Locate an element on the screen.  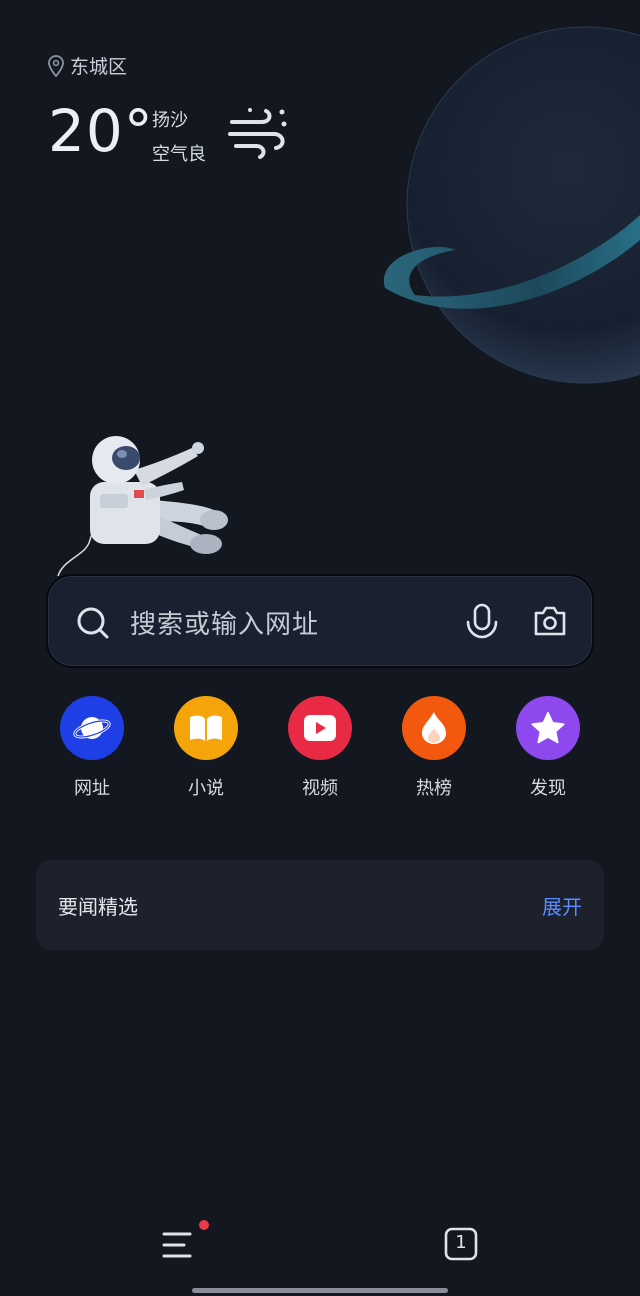
weather-condition: 扬沙 is located at coordinates (170, 120).